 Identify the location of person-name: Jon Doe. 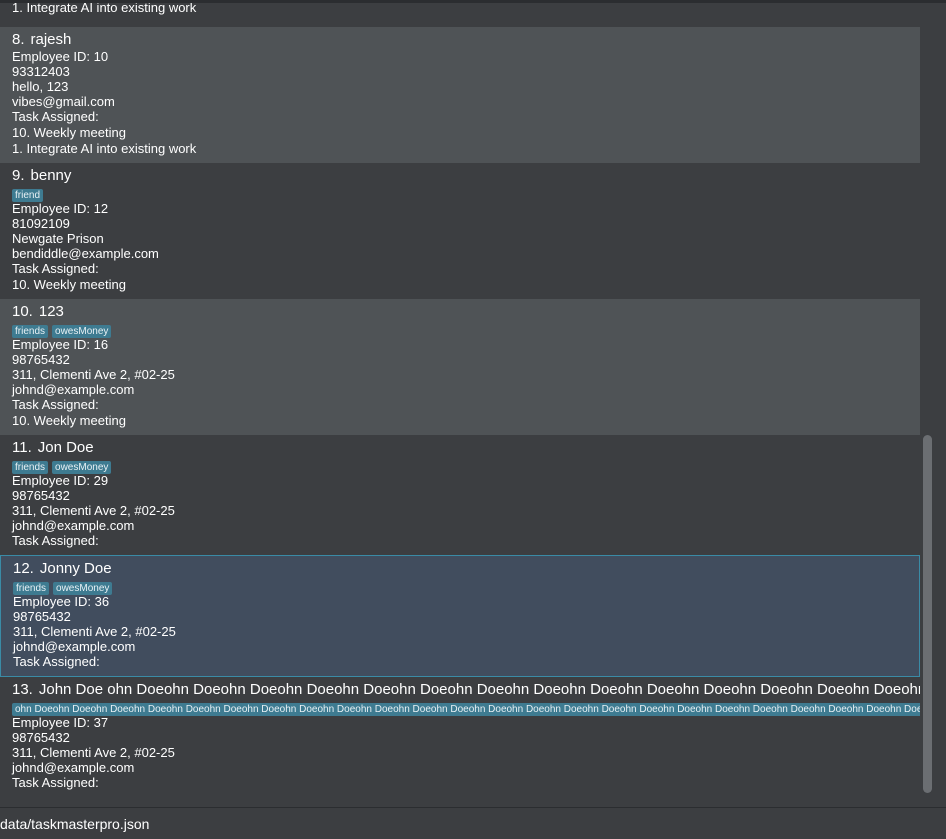
(65, 447).